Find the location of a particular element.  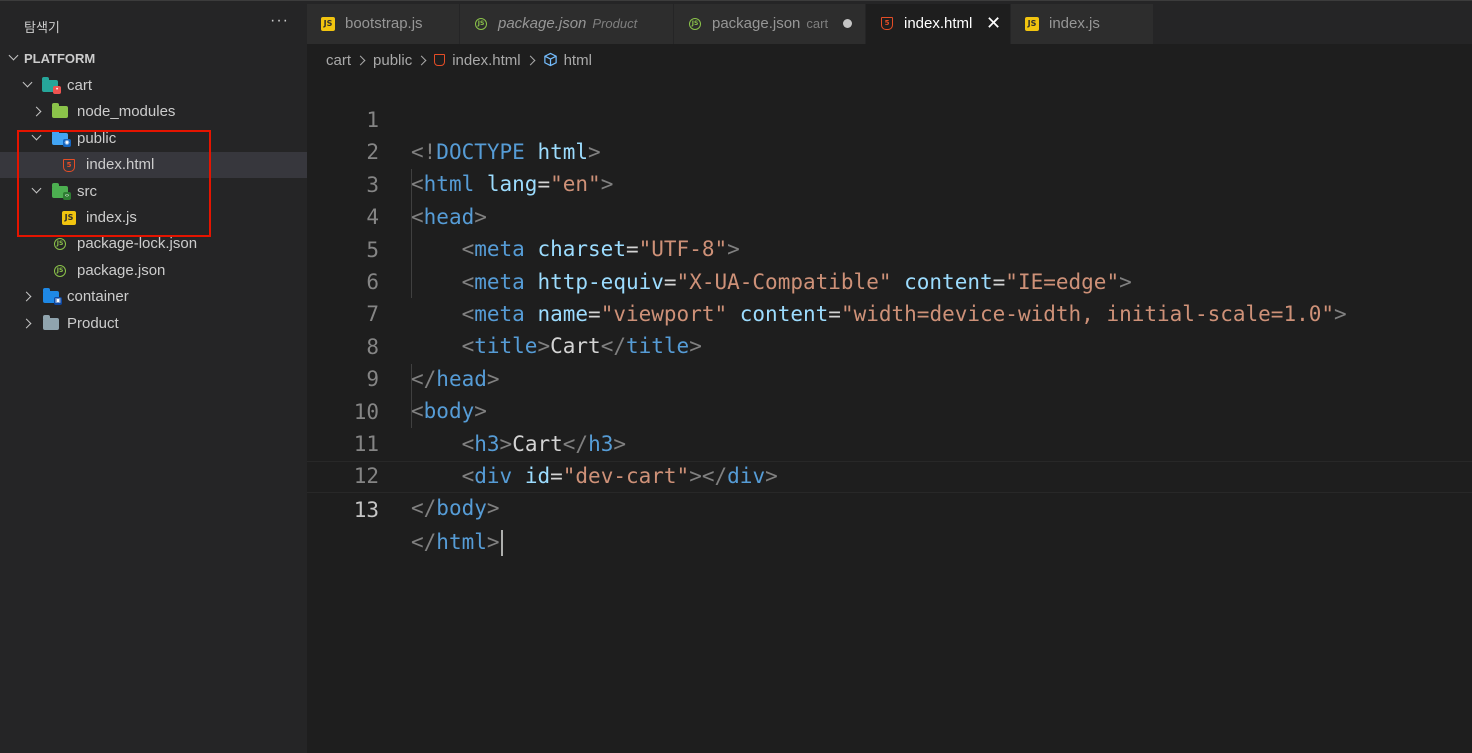

tab-label: package.json Product is located at coordinates (567, 23).